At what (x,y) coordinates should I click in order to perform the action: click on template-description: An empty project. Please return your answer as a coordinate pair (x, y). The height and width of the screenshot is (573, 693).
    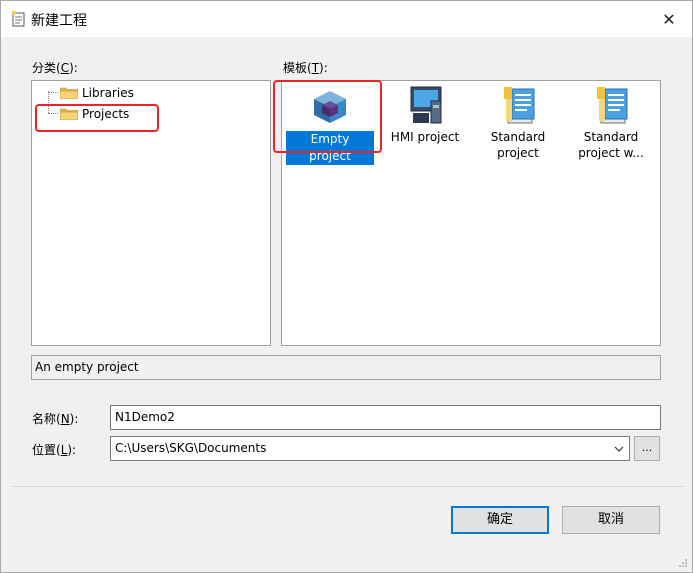
    Looking at the image, I should click on (346, 367).